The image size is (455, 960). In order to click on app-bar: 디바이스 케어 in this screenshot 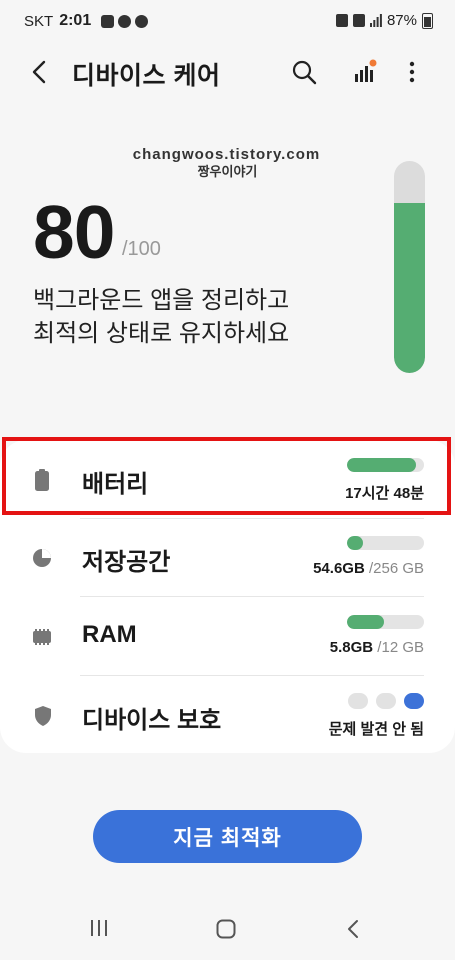, I will do `click(227, 72)`.